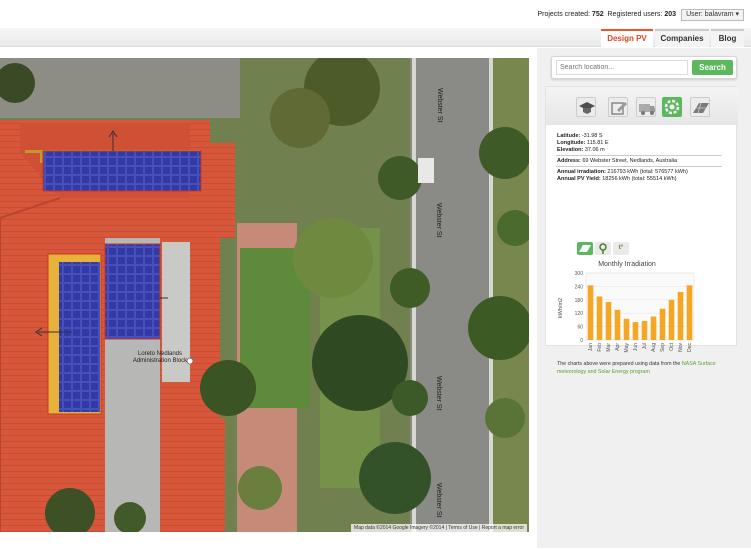 This screenshot has height=550, width=751. I want to click on bar-jun, so click(635, 331).